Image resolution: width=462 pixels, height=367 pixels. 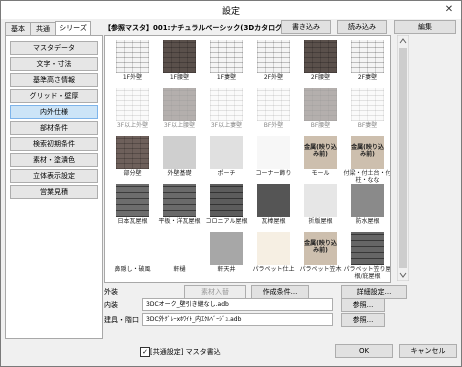 I want to click on material-cell: パラペット笠り屋根/庇屋根, so click(x=366, y=256).